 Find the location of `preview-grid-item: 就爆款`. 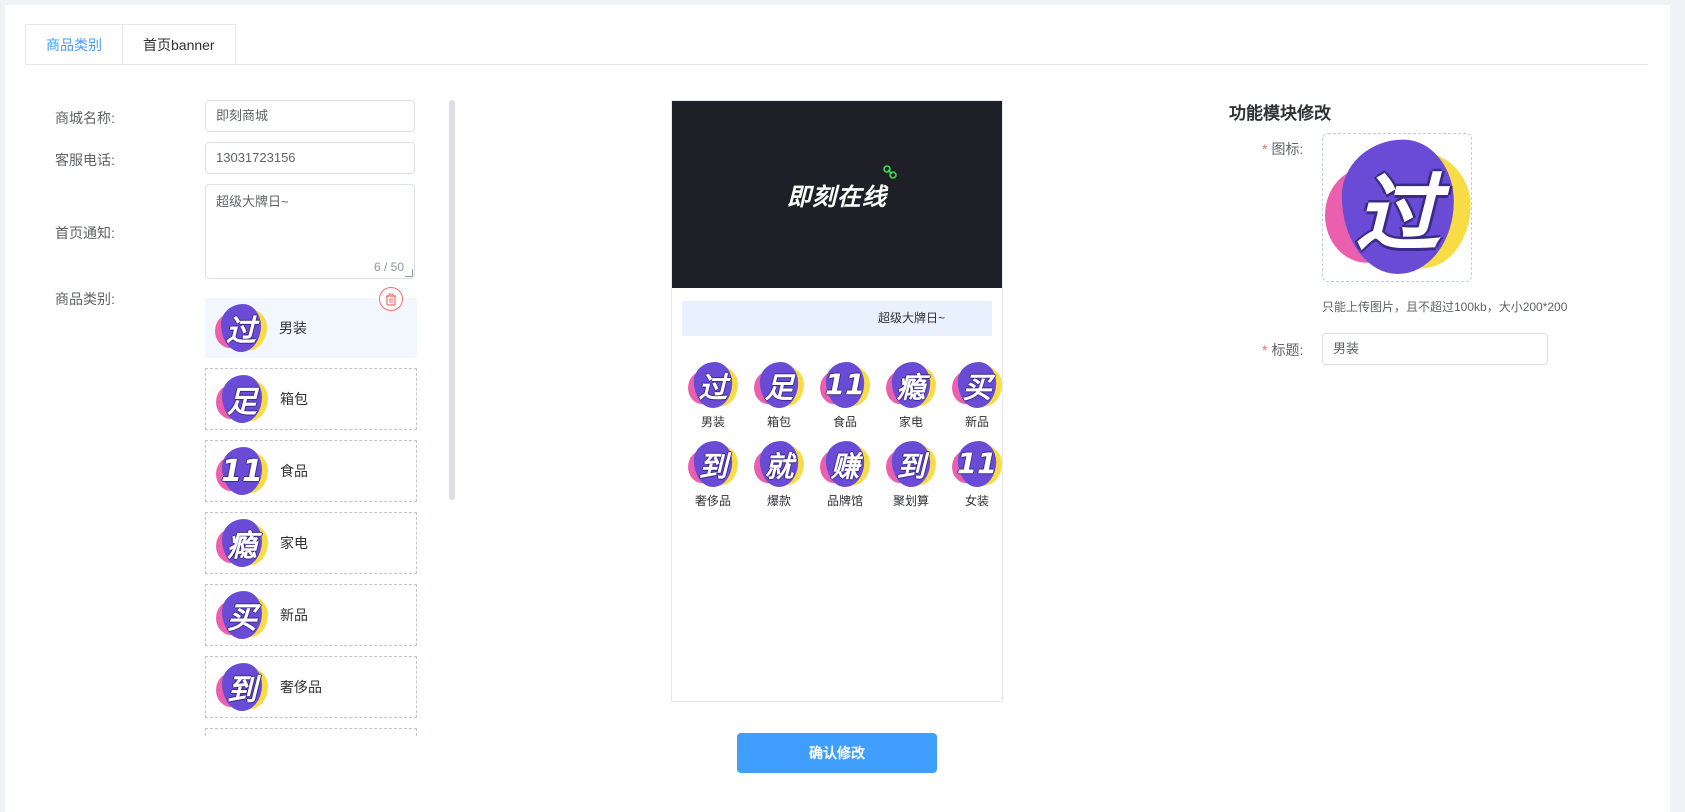

preview-grid-item: 就爆款 is located at coordinates (779, 473).